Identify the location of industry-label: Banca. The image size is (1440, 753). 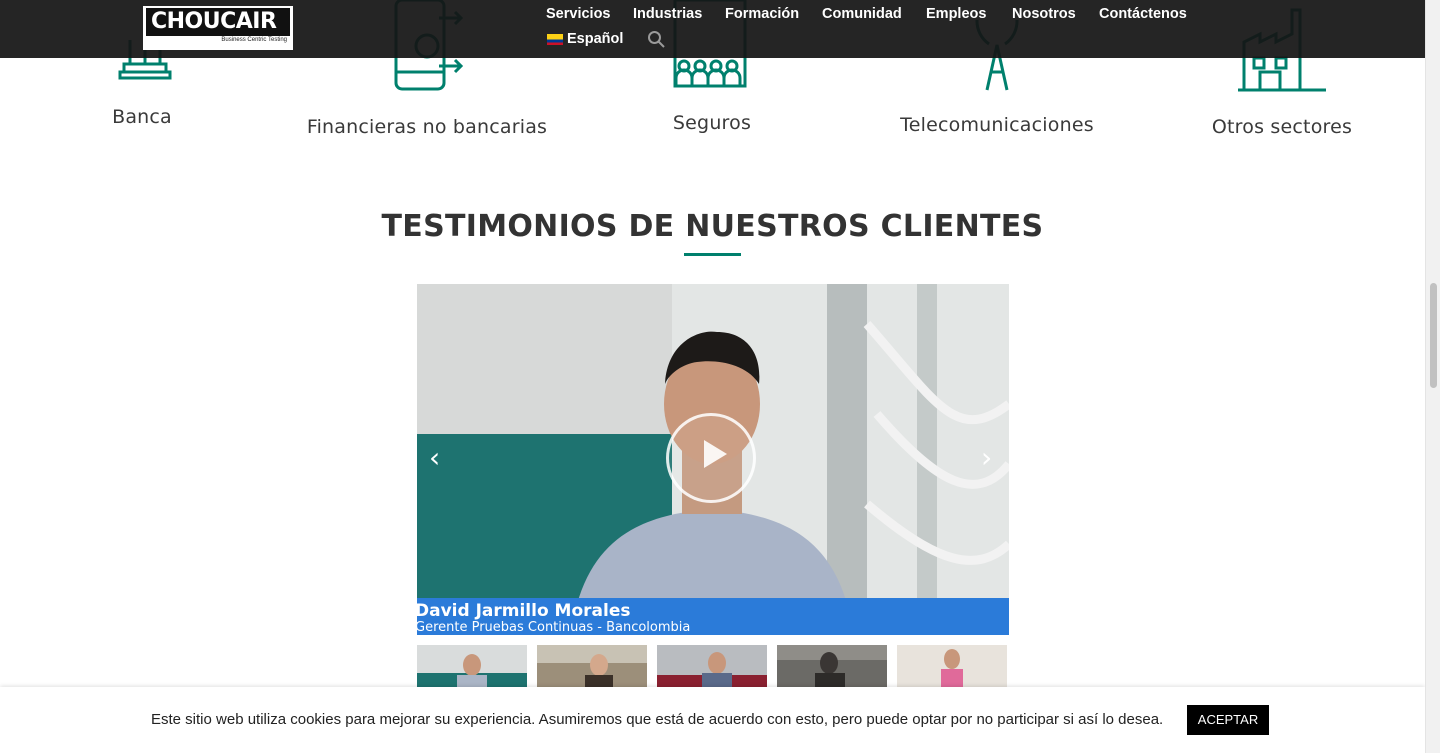
(142, 117).